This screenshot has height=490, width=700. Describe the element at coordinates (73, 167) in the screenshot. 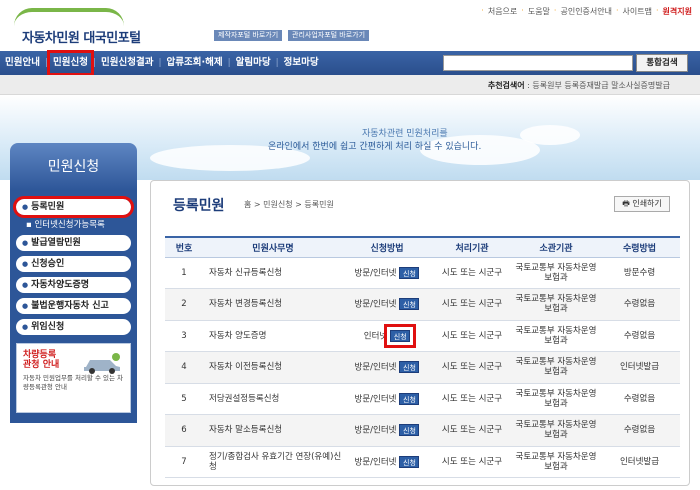

I see `sidebar-title: 민원신청` at that location.